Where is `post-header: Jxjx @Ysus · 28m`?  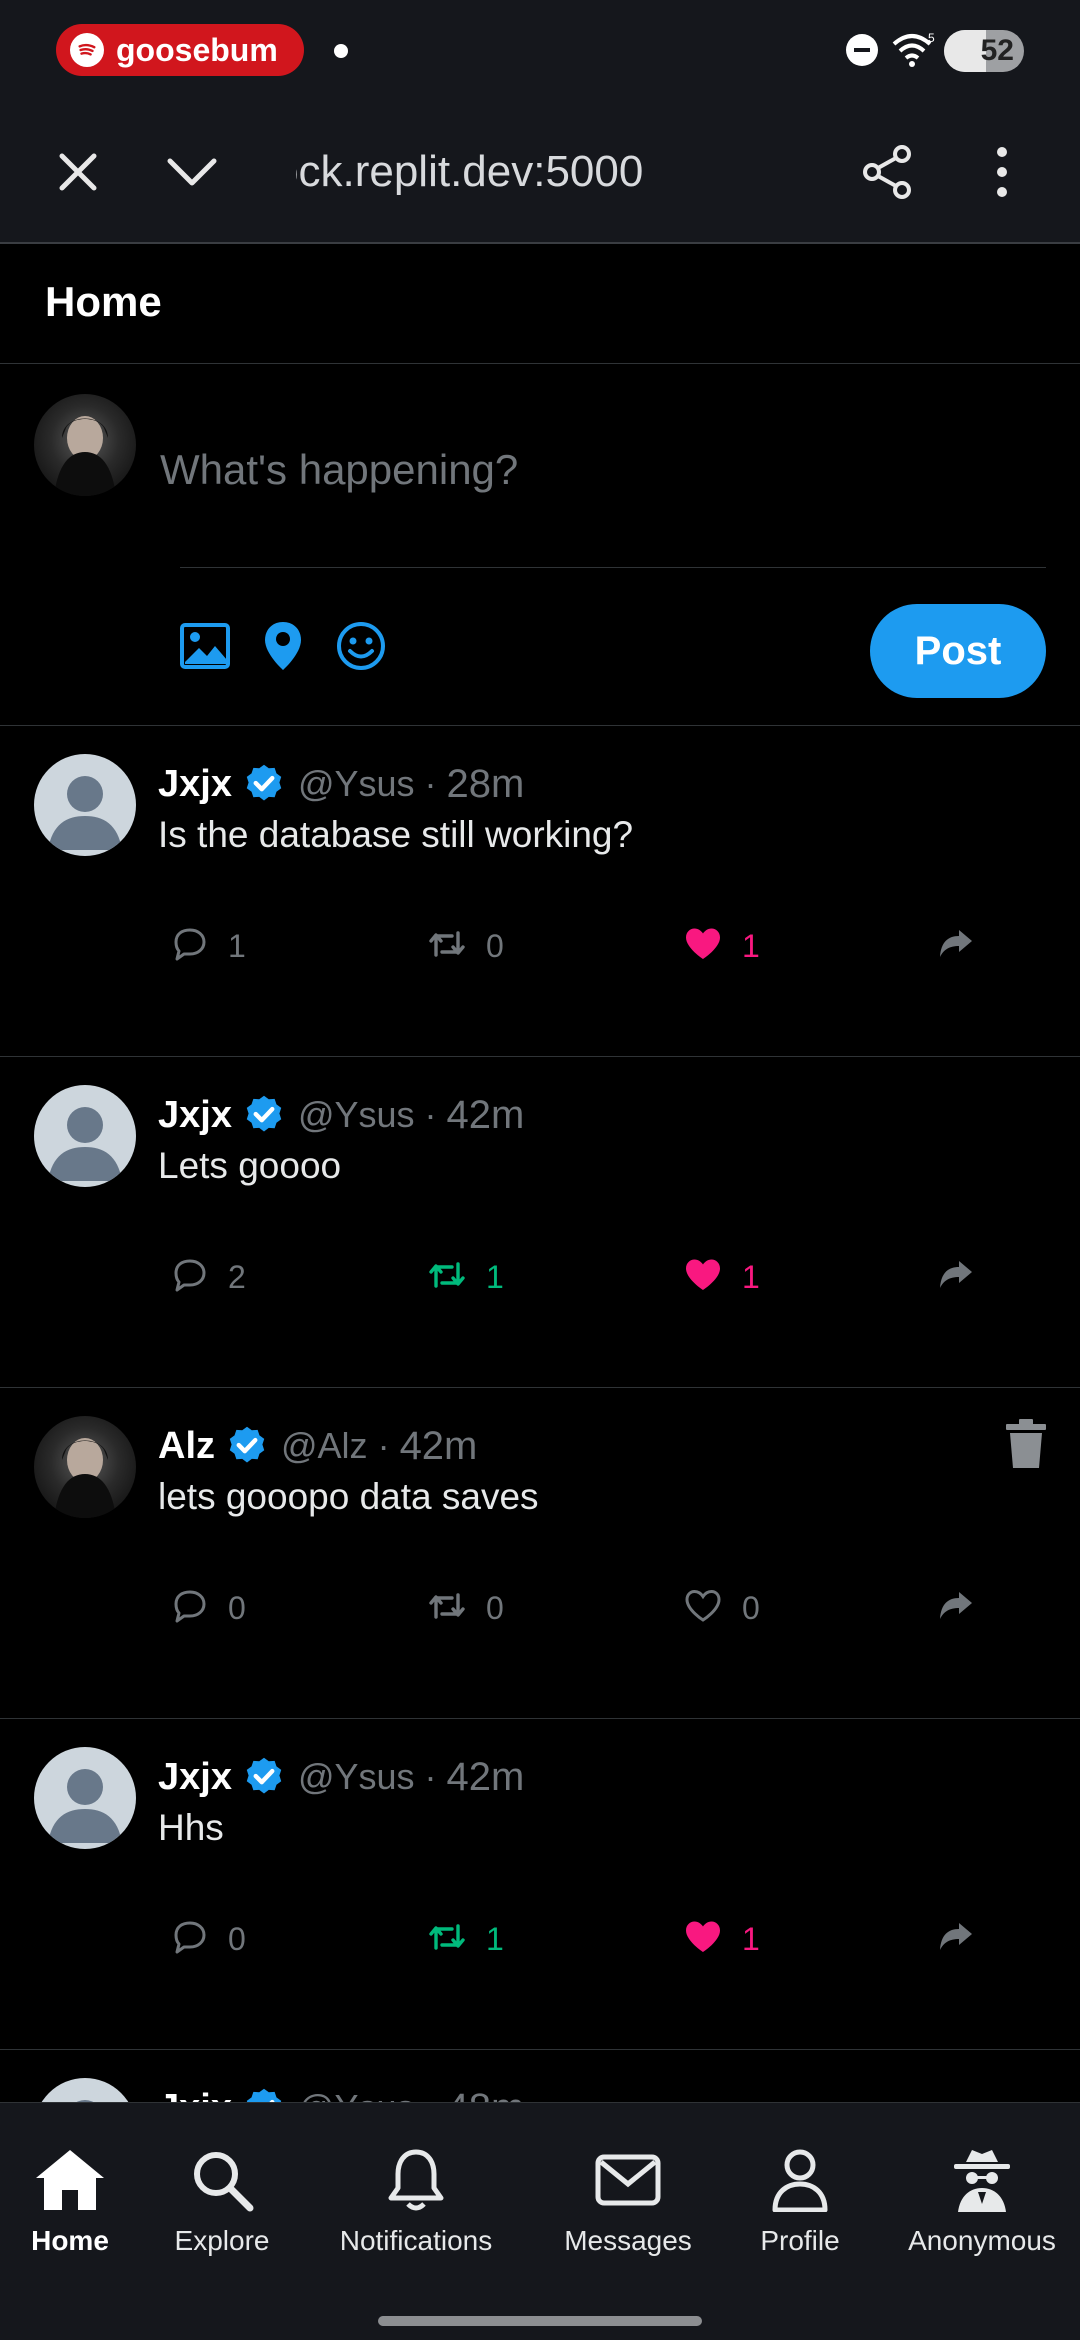
post-header: Jxjx @Ysus · 28m is located at coordinates (341, 784).